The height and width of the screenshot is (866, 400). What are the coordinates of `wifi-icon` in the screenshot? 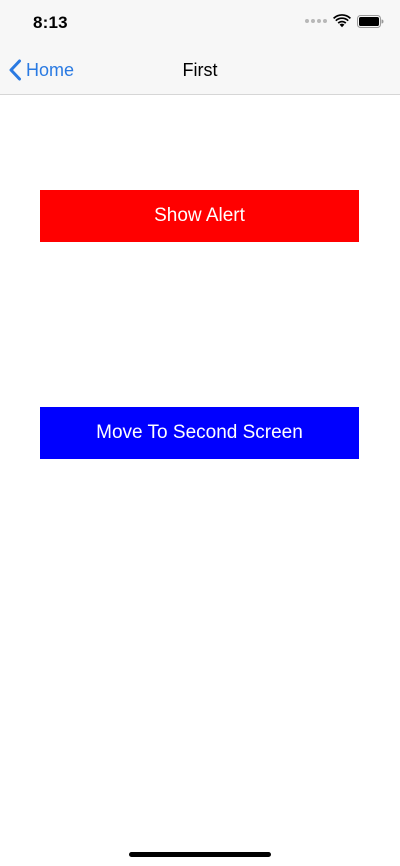 It's located at (342, 21).